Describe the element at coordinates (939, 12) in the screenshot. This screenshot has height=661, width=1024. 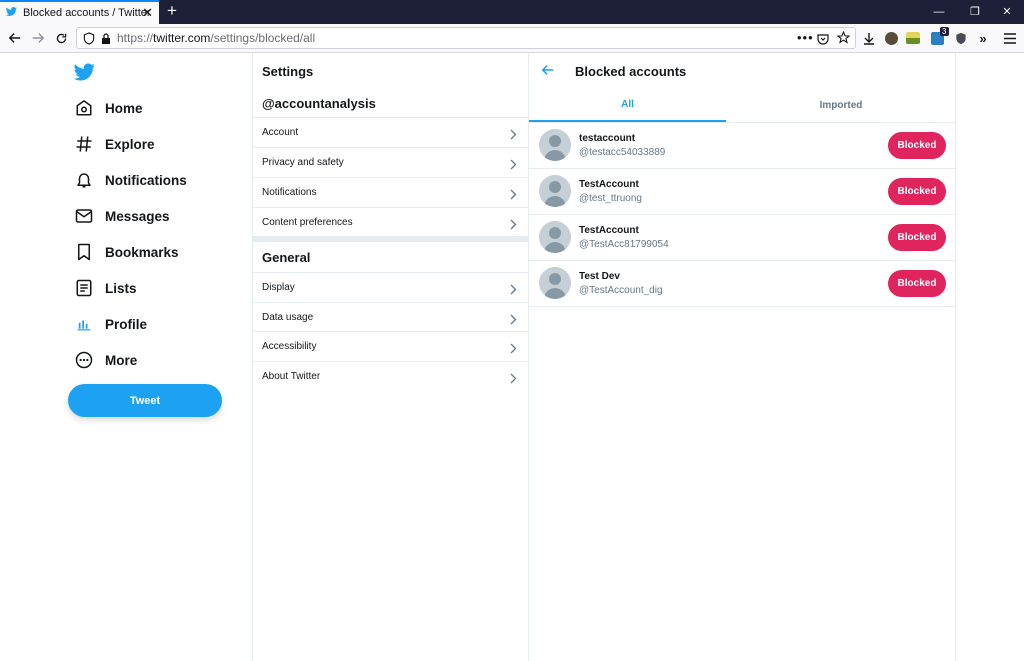
I see `minimize-icon: —` at that location.